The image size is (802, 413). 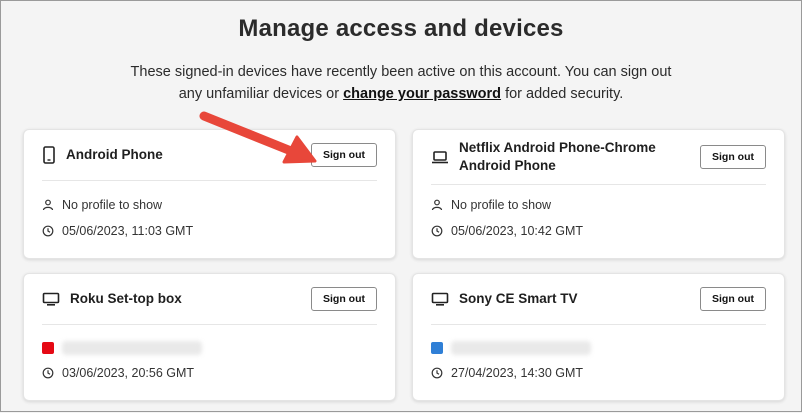 I want to click on last-active-row: 05/06/2023, 11:03 GMT, so click(x=117, y=231).